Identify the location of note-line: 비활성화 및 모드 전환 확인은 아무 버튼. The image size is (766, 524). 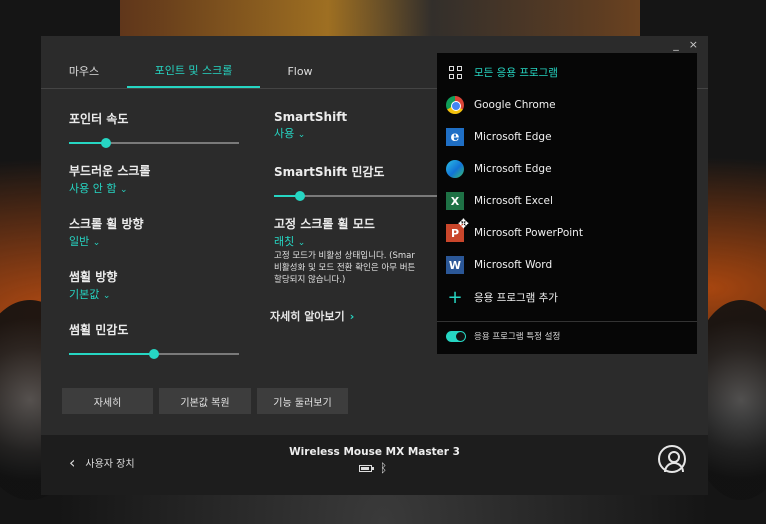
(345, 268).